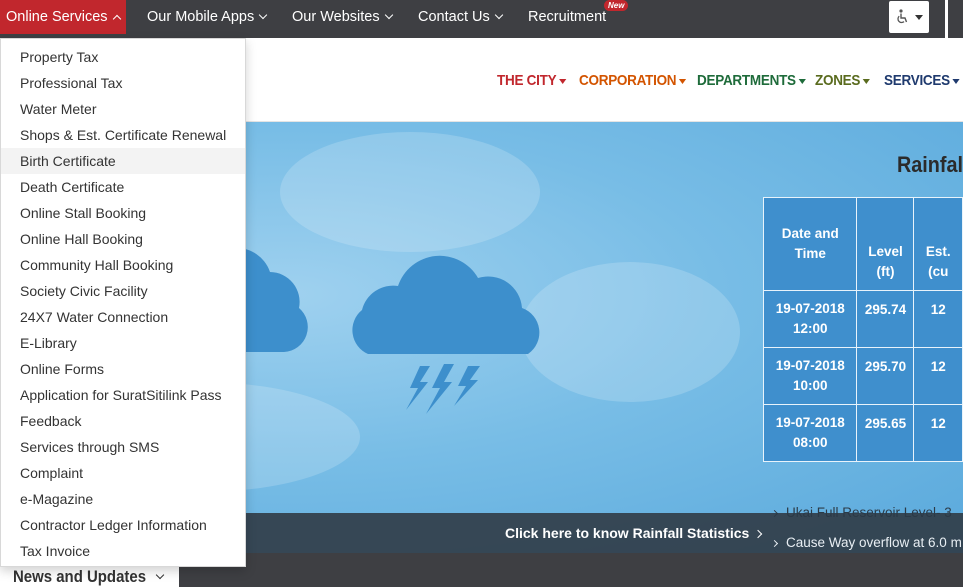 This screenshot has width=963, height=587. I want to click on top-nav-label: Our Mobile Apps, so click(201, 17).